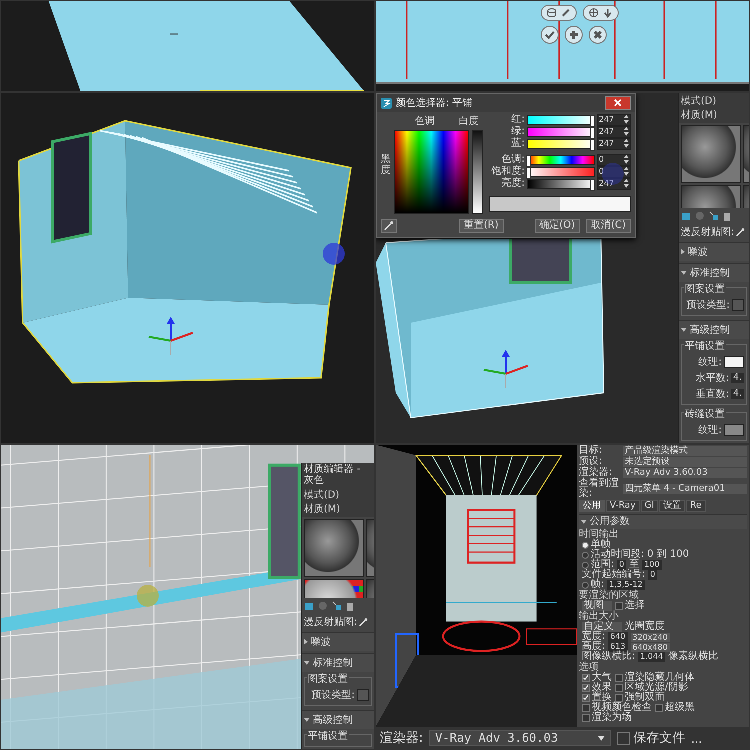  I want to click on ok-button: 确定(O), so click(557, 226).